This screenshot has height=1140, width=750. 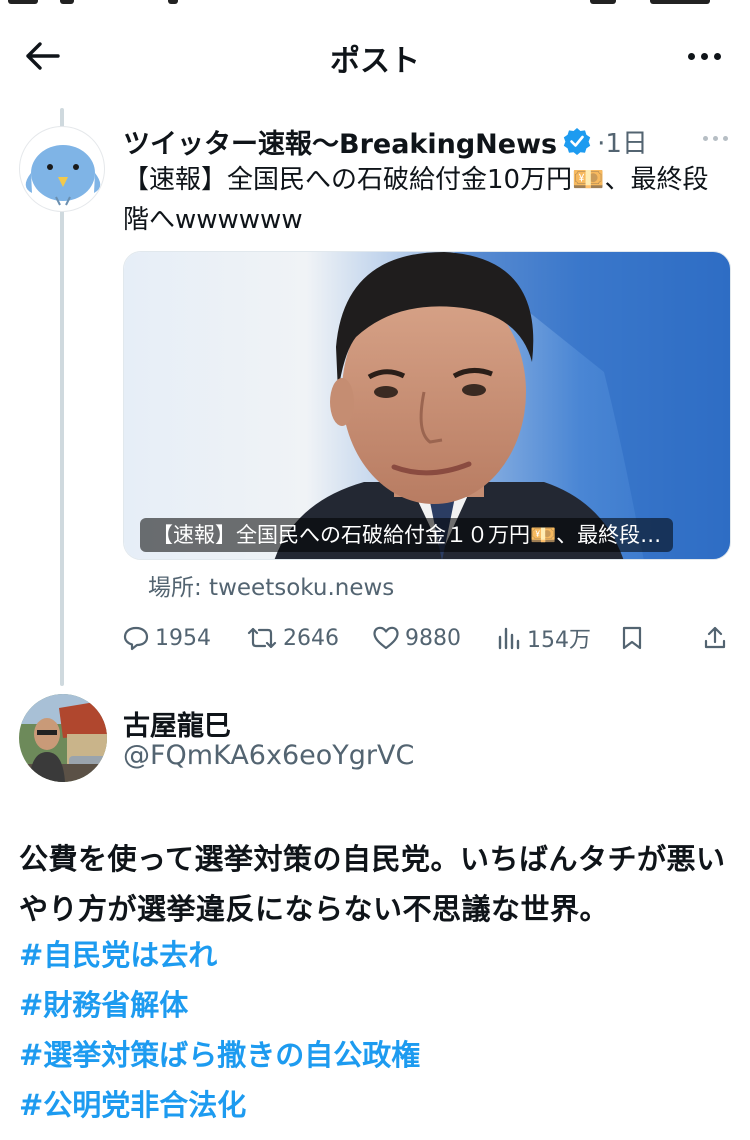 What do you see at coordinates (63, 175) in the screenshot?
I see `bird-avatar-icon` at bounding box center [63, 175].